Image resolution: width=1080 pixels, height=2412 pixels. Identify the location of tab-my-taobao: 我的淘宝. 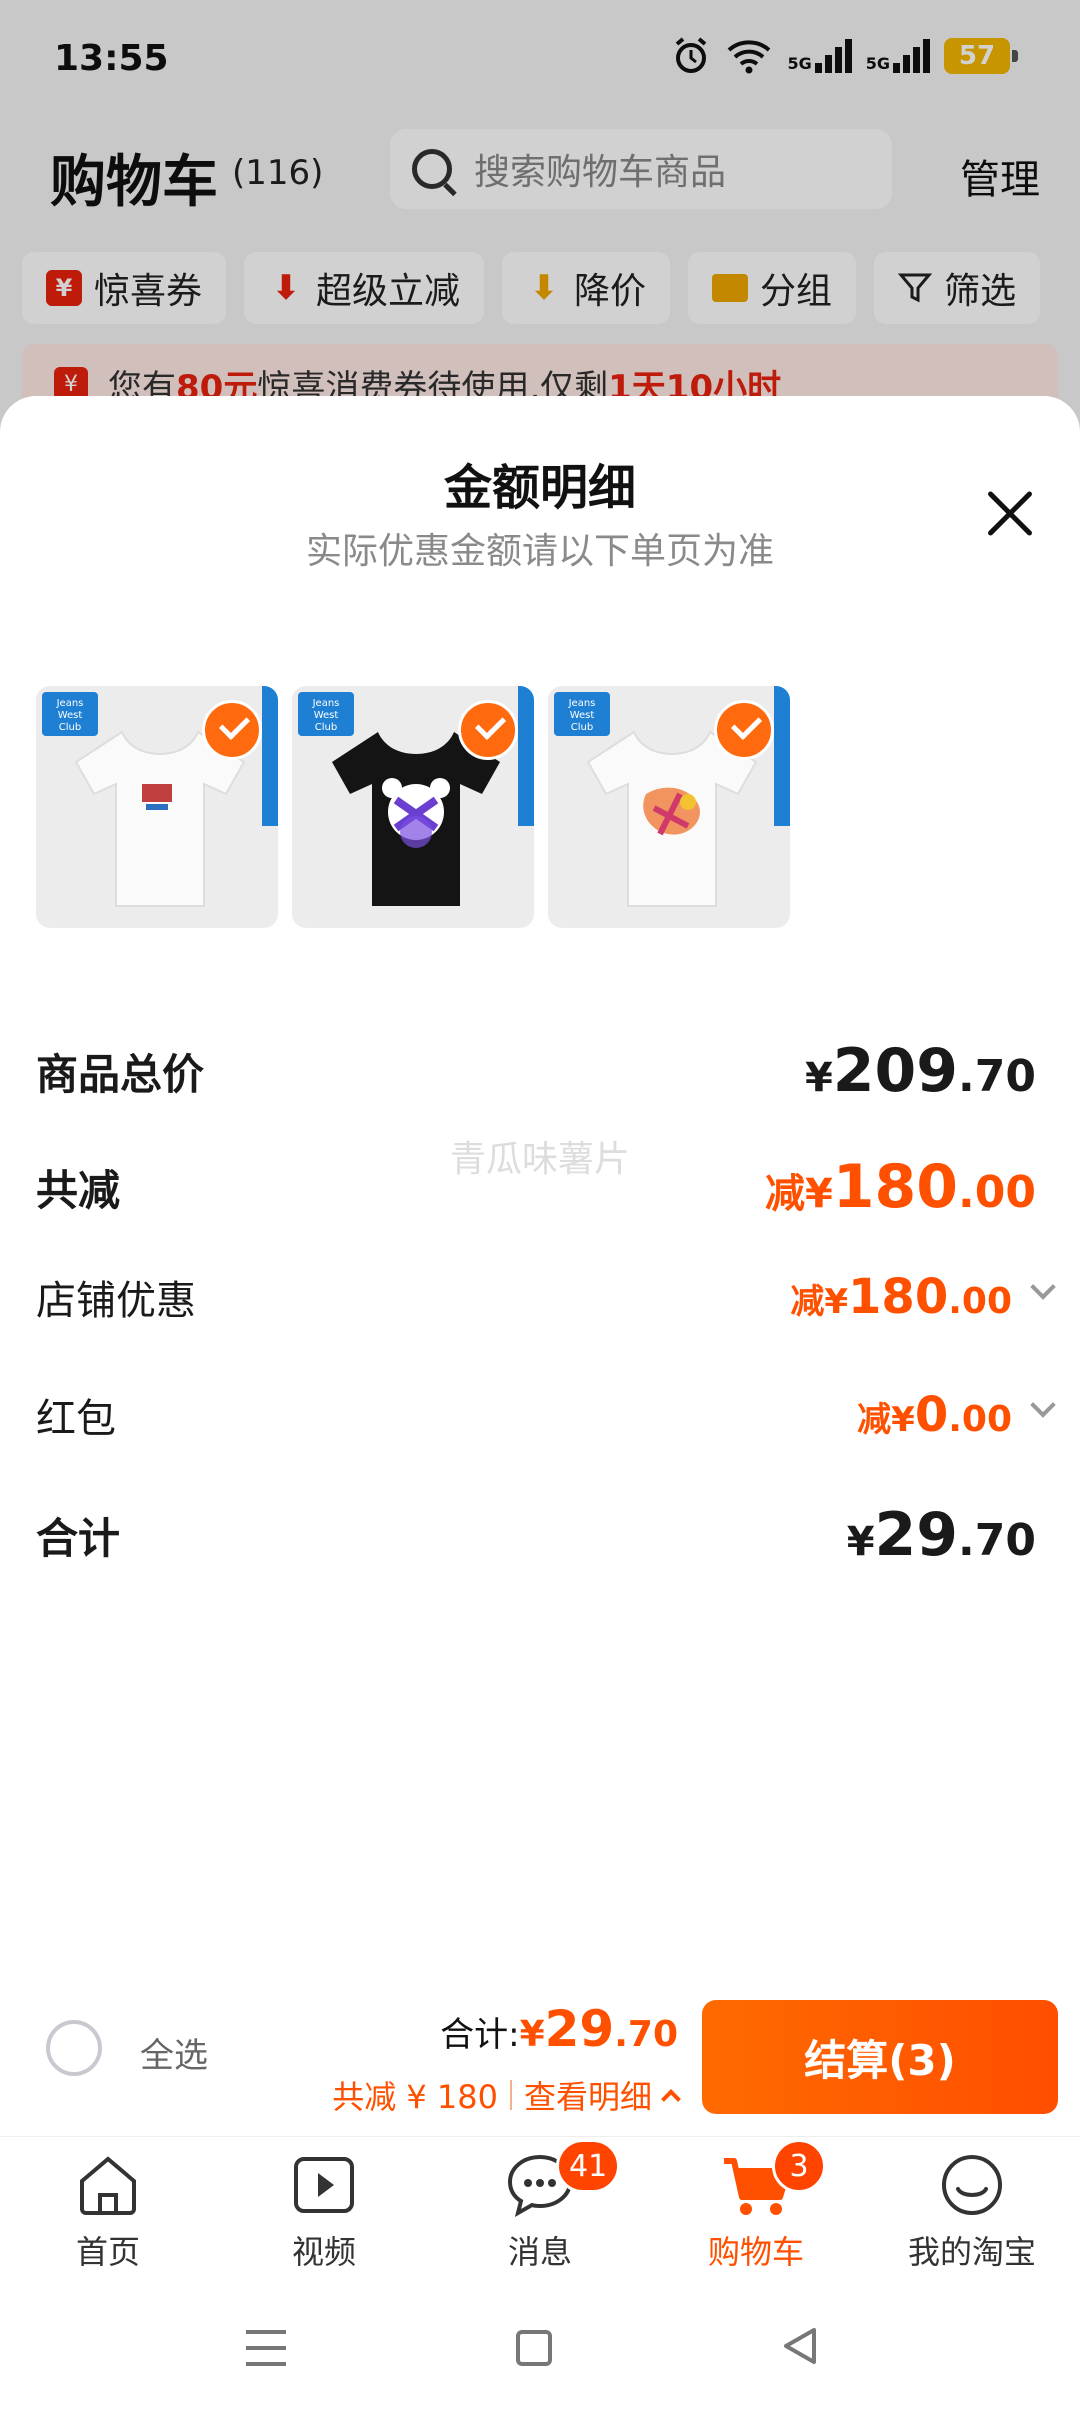
(972, 2212).